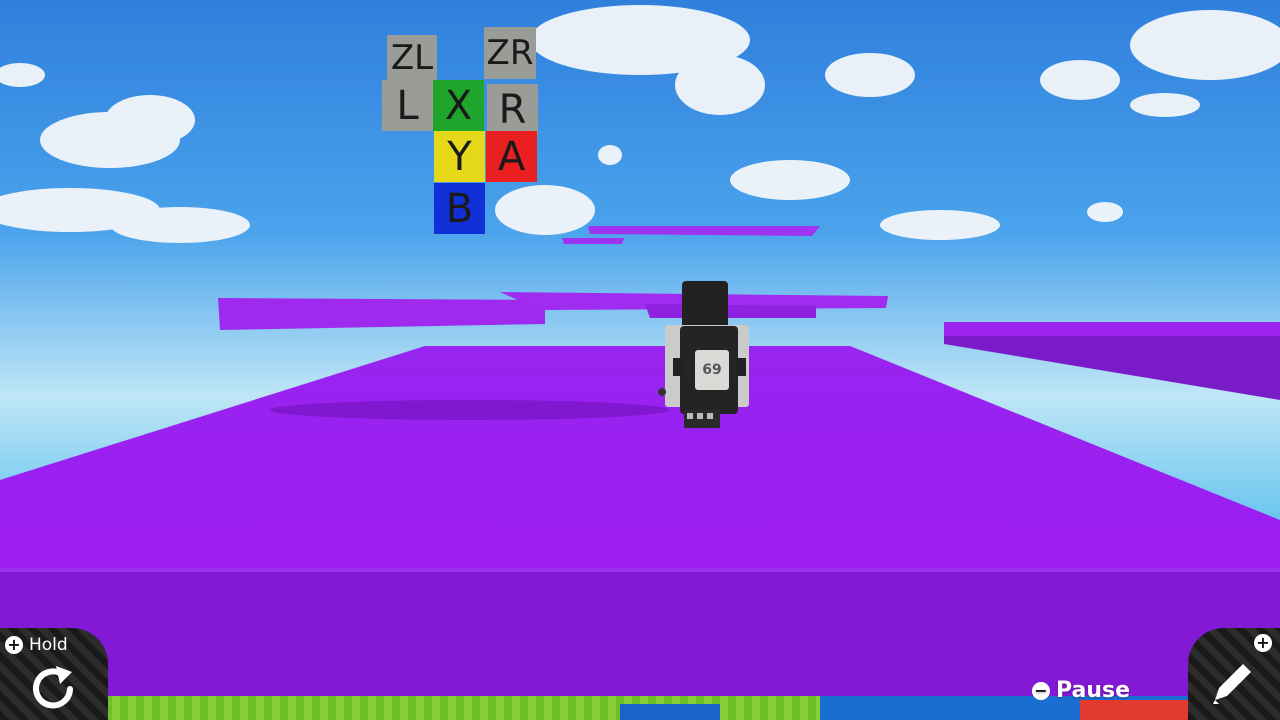  Describe the element at coordinates (48, 645) in the screenshot. I see `hold-label: Hold` at that location.